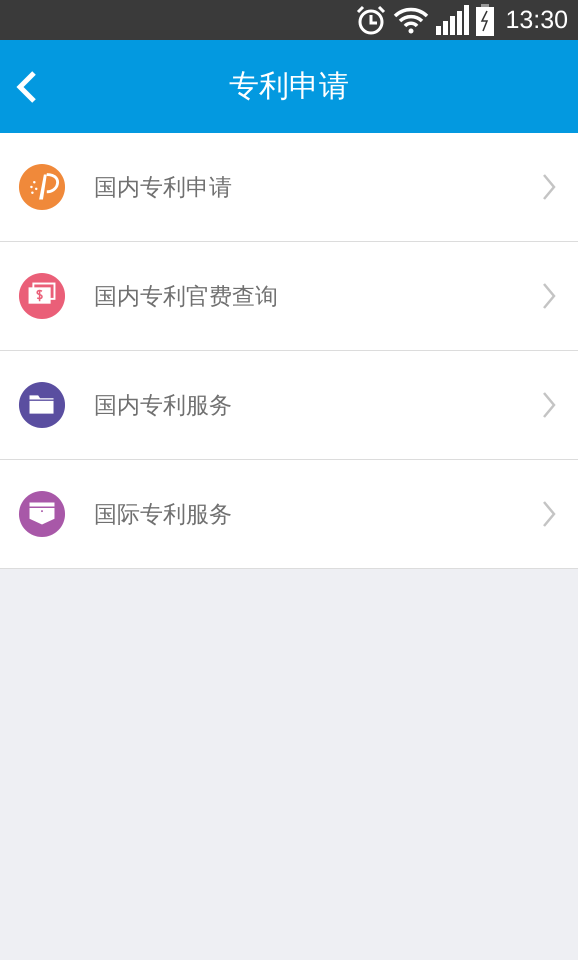 The image size is (578, 960). What do you see at coordinates (42, 405) in the screenshot?
I see `folder-icon` at bounding box center [42, 405].